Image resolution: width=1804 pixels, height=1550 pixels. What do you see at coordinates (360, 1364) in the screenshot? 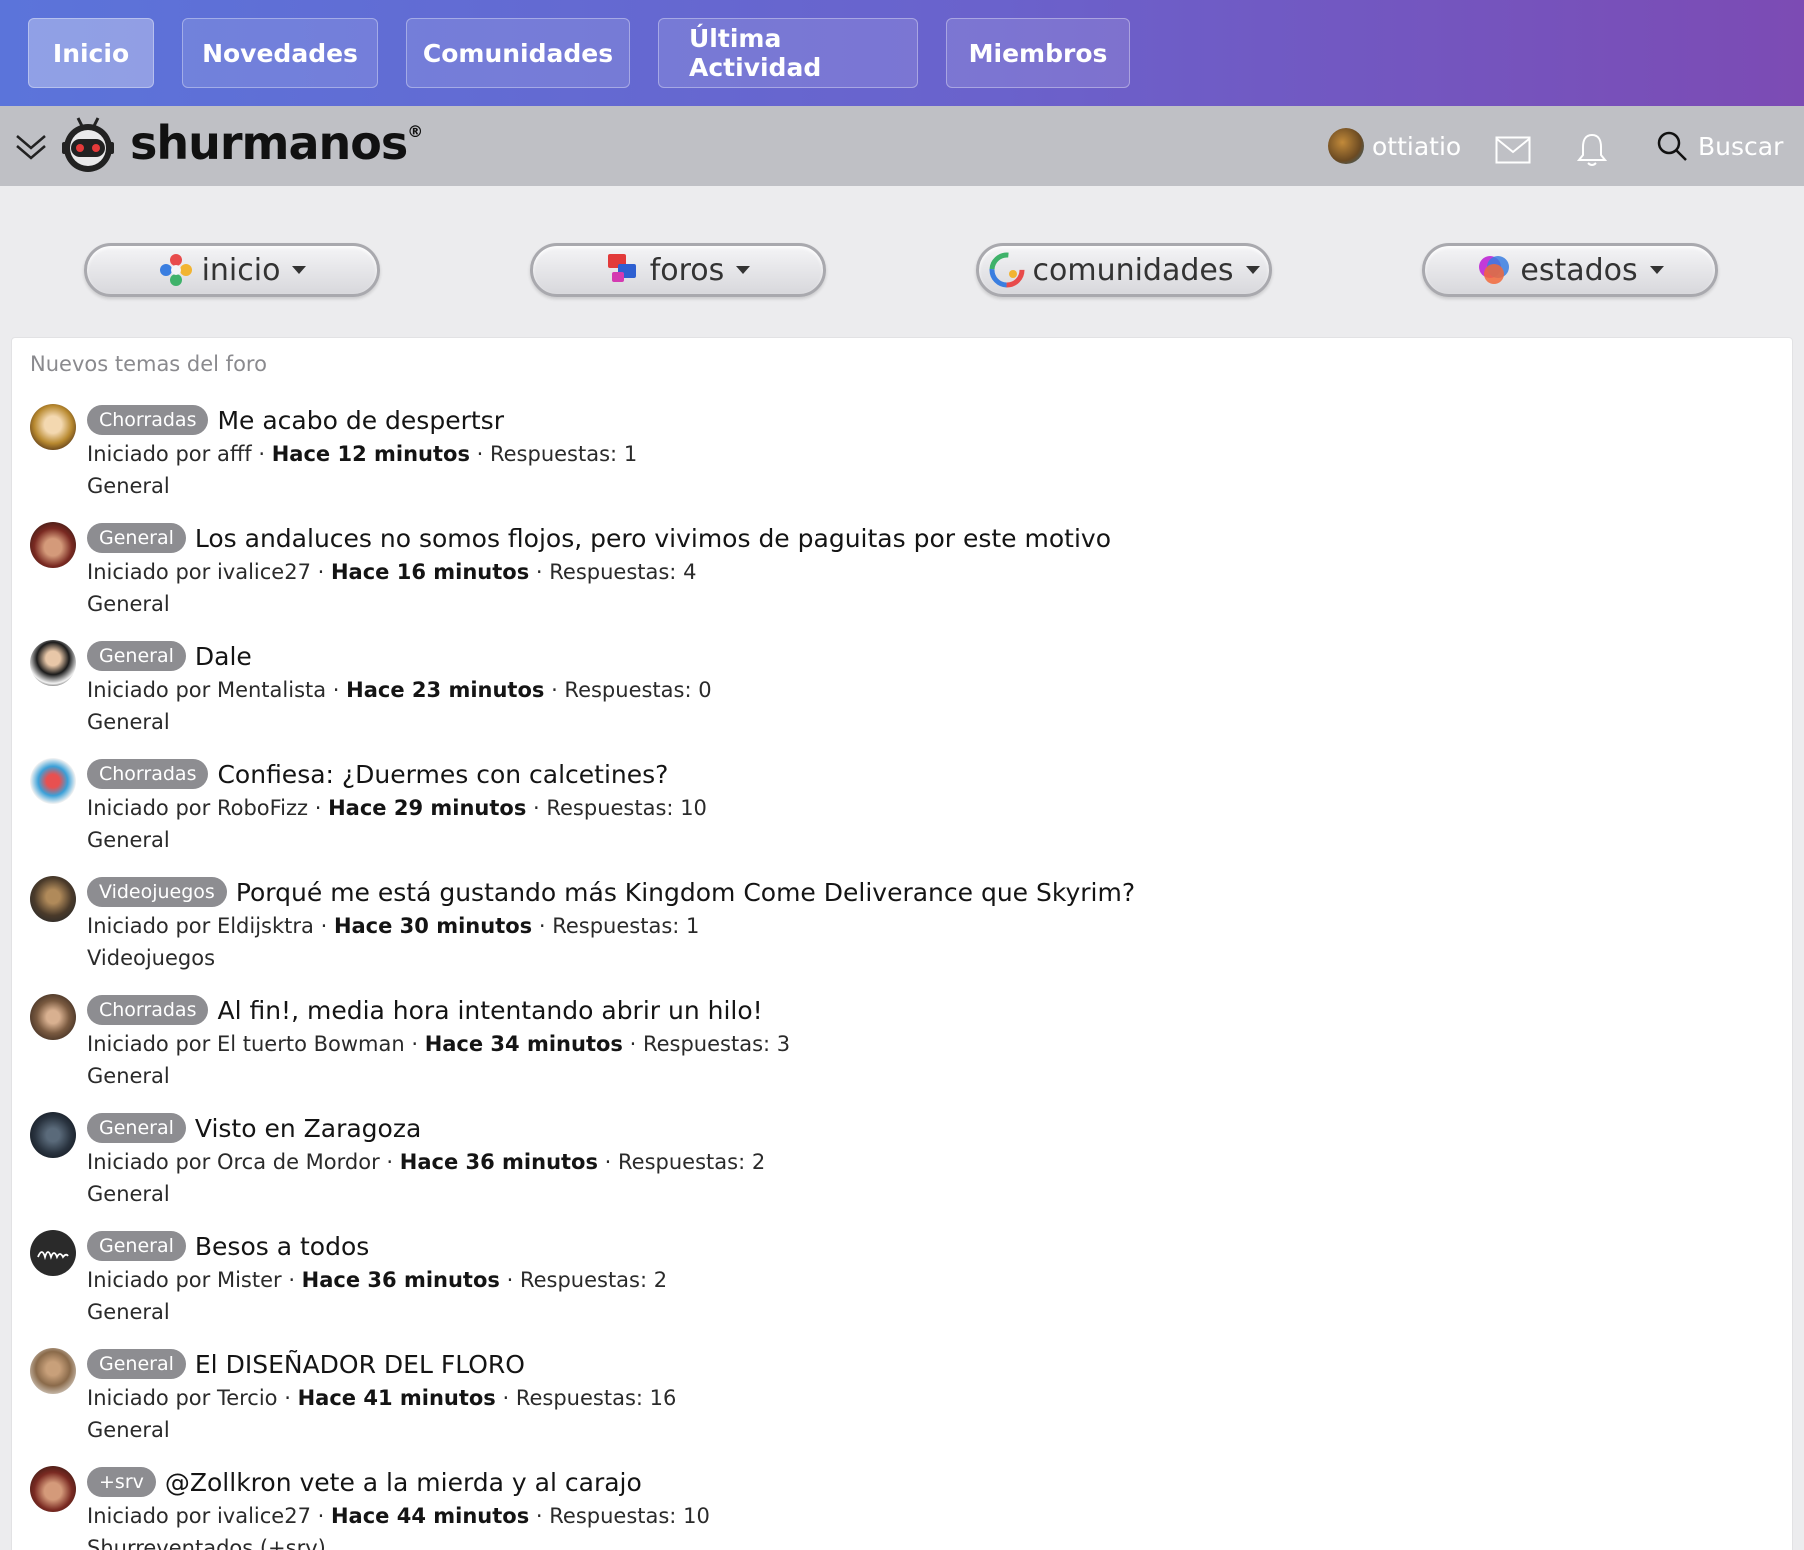
I see `thread-title-link: El DISEÑADOR DEL FLORO` at bounding box center [360, 1364].